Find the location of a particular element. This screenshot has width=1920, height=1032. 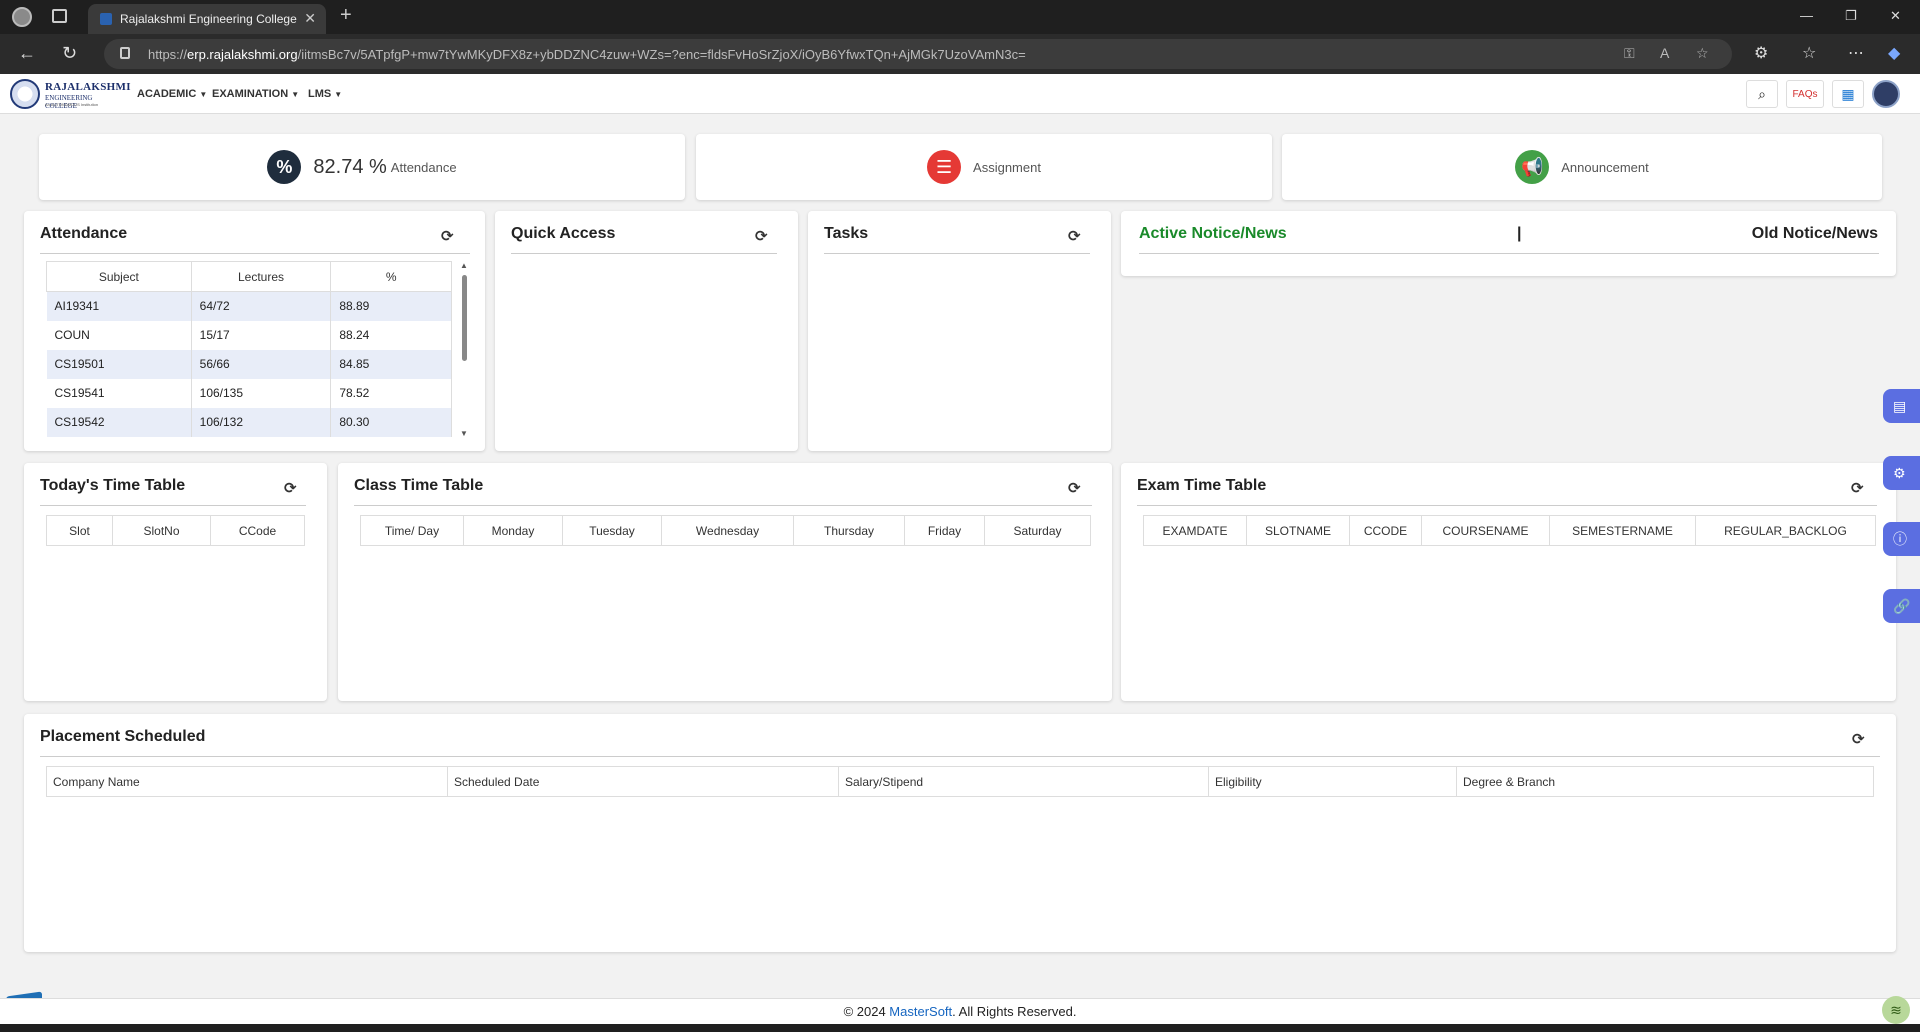

column-header: CCODE is located at coordinates (1385, 530).